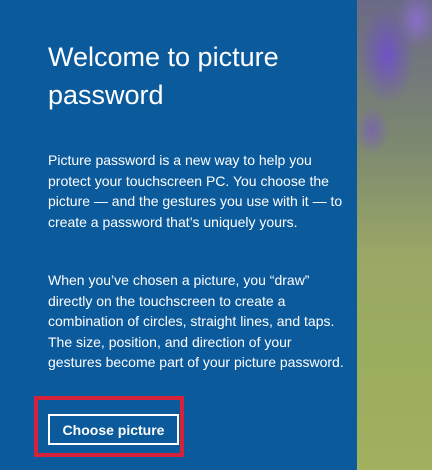 The width and height of the screenshot is (432, 470). I want to click on choose-picture-button: Choose picture, so click(113, 429).